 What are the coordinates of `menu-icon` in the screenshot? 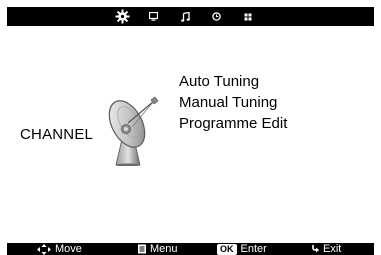 It's located at (142, 249).